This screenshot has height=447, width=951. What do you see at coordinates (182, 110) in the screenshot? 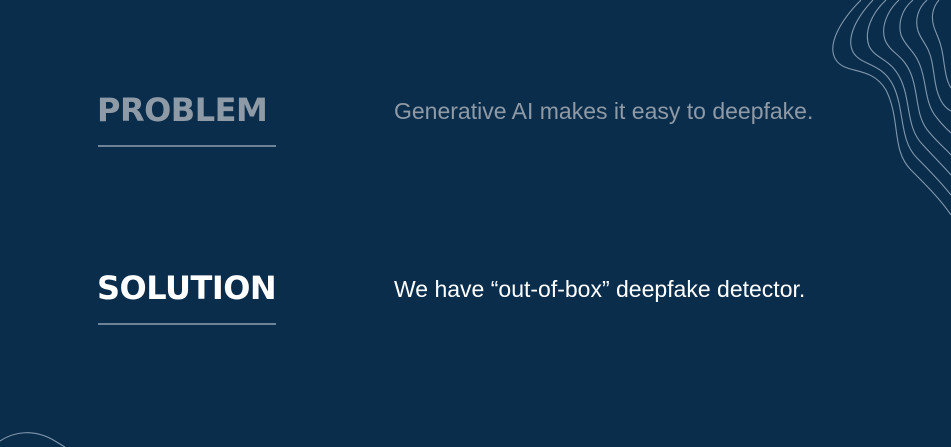
I see `problem-heading: PROBLEM` at bounding box center [182, 110].